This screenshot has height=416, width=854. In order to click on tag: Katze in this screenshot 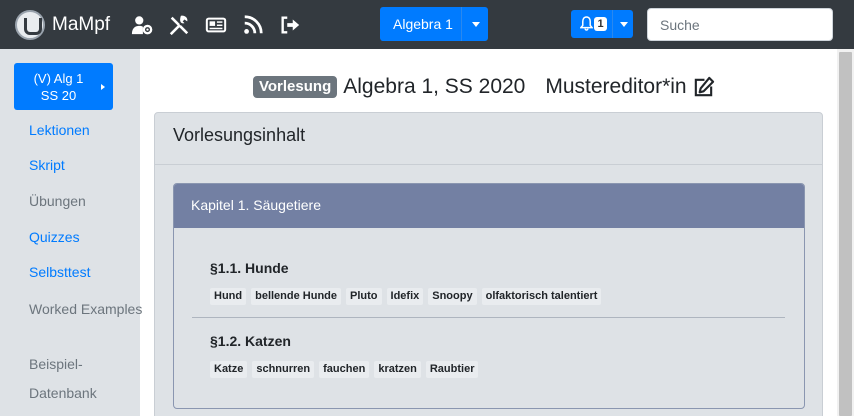, I will do `click(229, 369)`.